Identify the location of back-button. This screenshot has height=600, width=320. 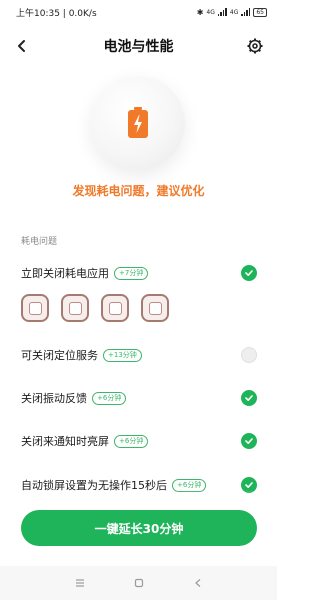
(22, 46).